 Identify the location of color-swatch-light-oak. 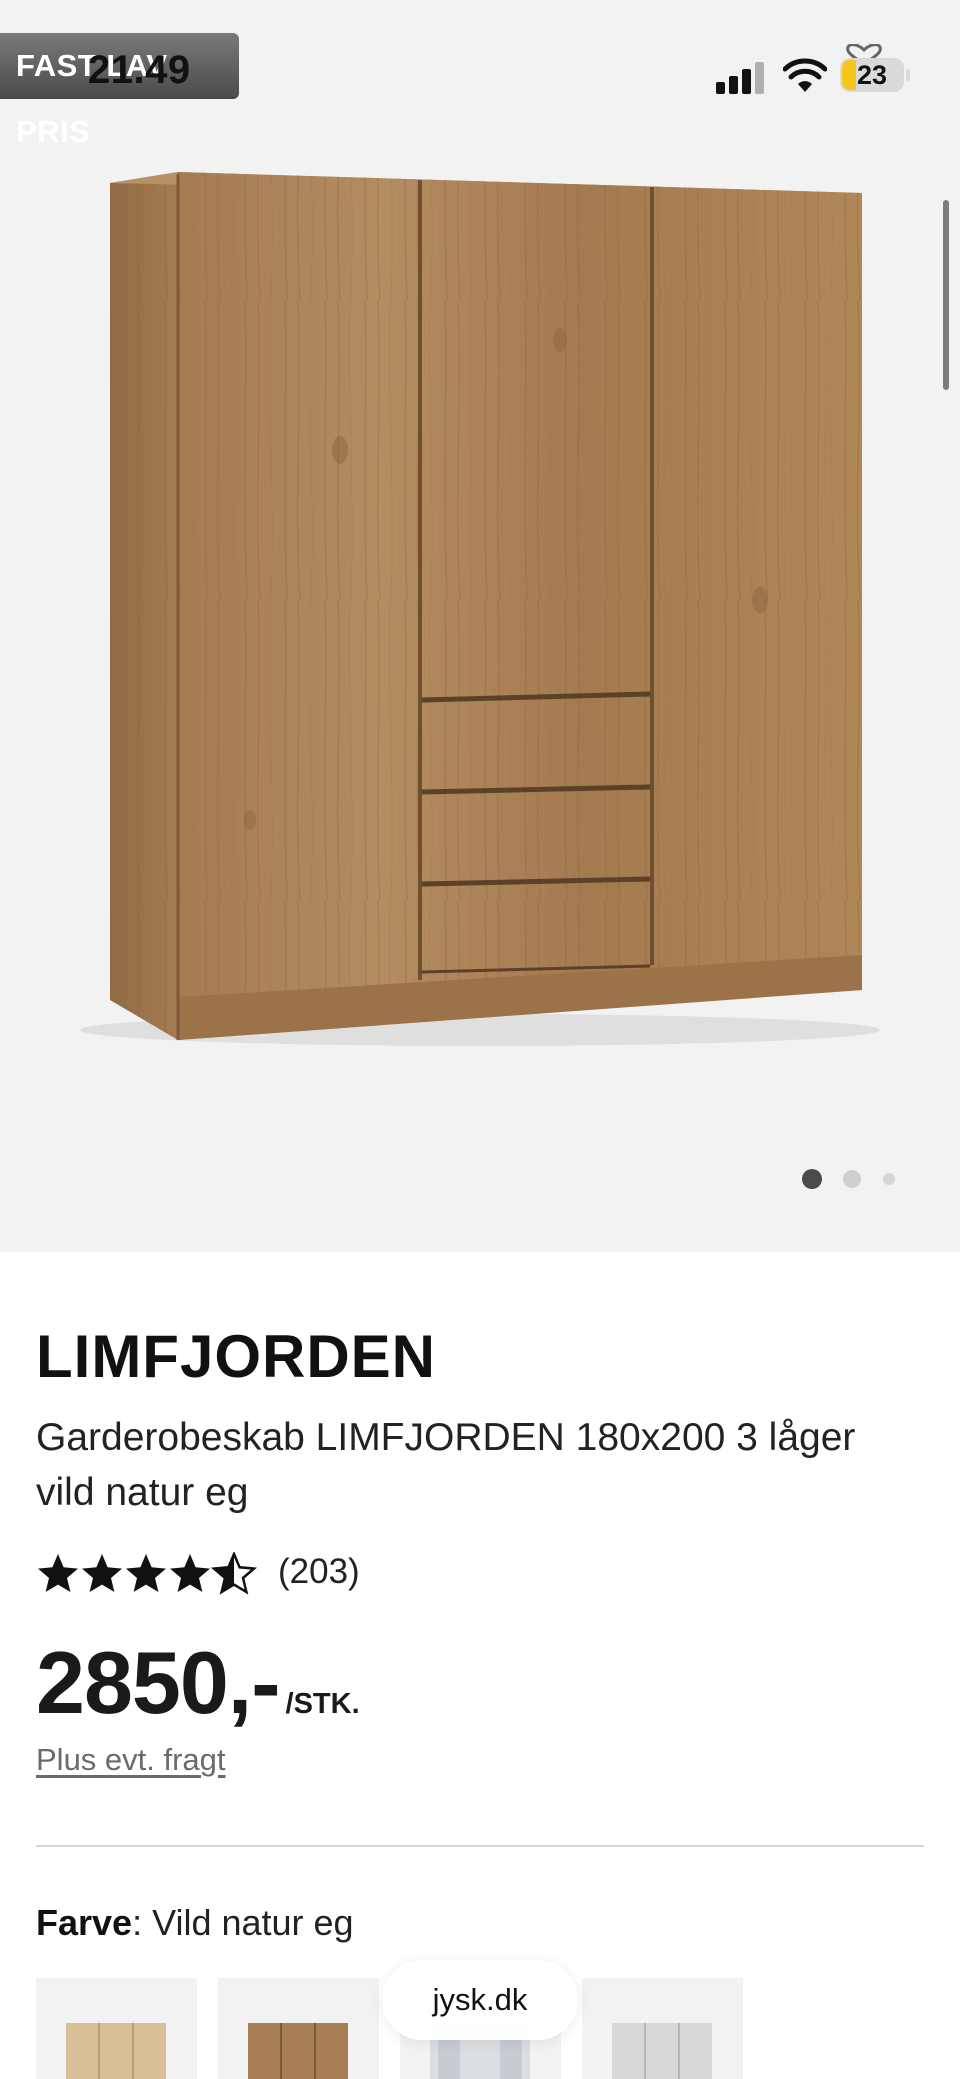
(116, 2028).